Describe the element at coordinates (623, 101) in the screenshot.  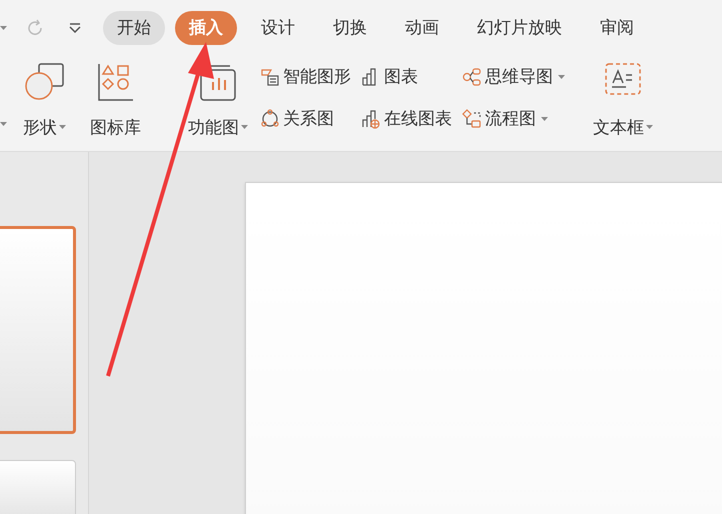
I see `ribbon-button: 文本框` at that location.